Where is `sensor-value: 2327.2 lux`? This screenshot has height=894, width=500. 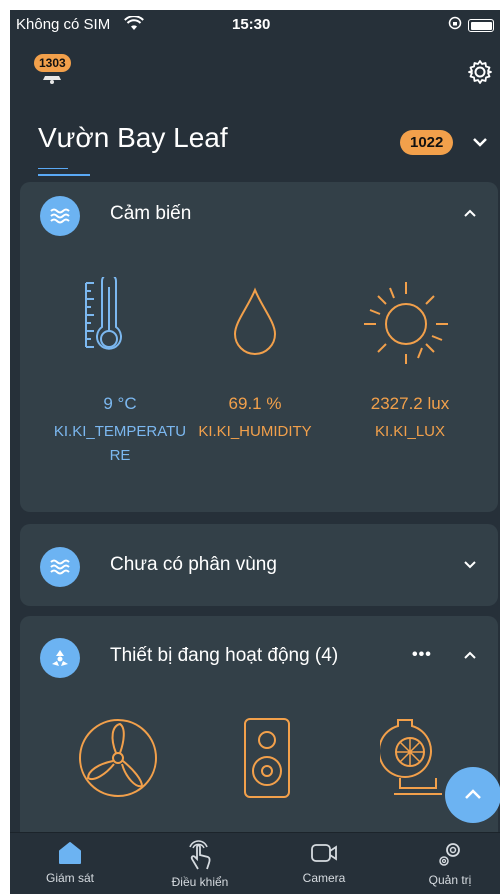
sensor-value: 2327.2 lux is located at coordinates (410, 403).